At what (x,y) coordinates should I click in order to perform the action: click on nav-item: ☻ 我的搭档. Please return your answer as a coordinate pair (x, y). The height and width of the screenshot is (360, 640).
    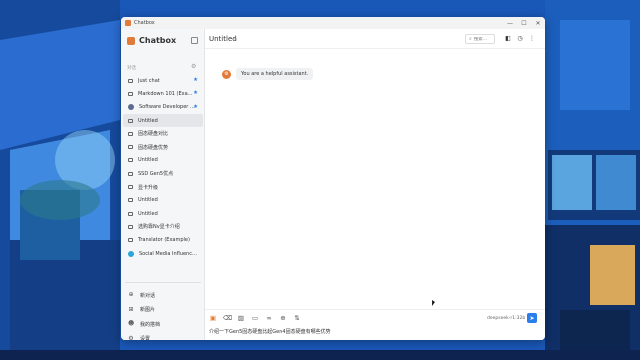
    Looking at the image, I should click on (163, 324).